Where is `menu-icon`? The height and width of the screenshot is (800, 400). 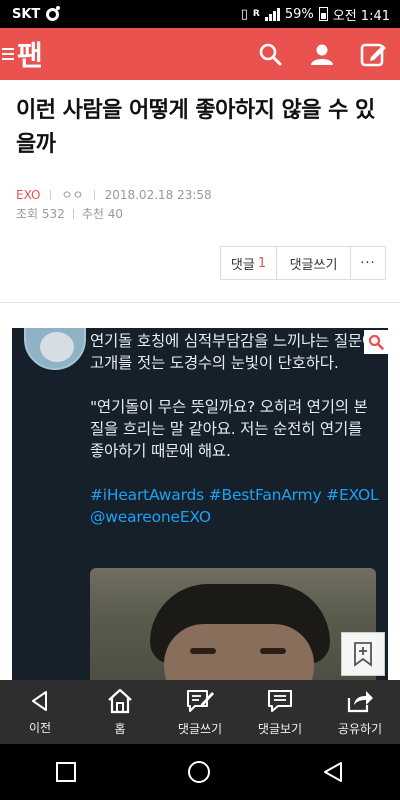 menu-icon is located at coordinates (8, 54).